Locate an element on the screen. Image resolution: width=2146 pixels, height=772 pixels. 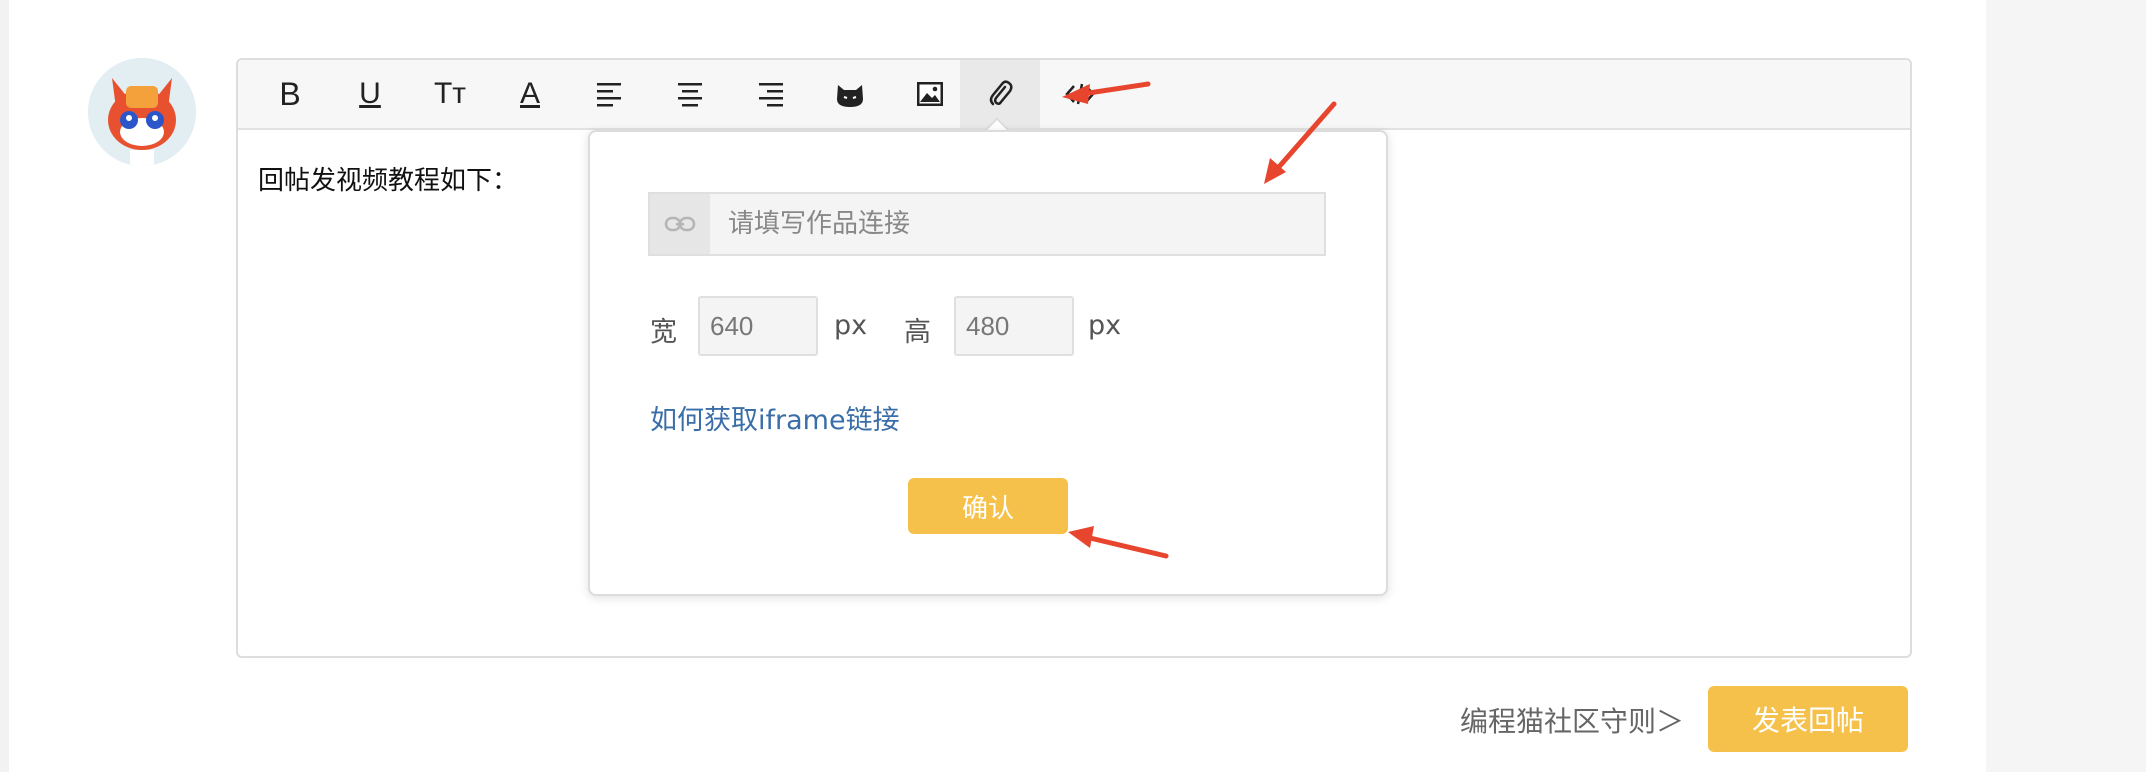
code-embed-button is located at coordinates (1080, 94).